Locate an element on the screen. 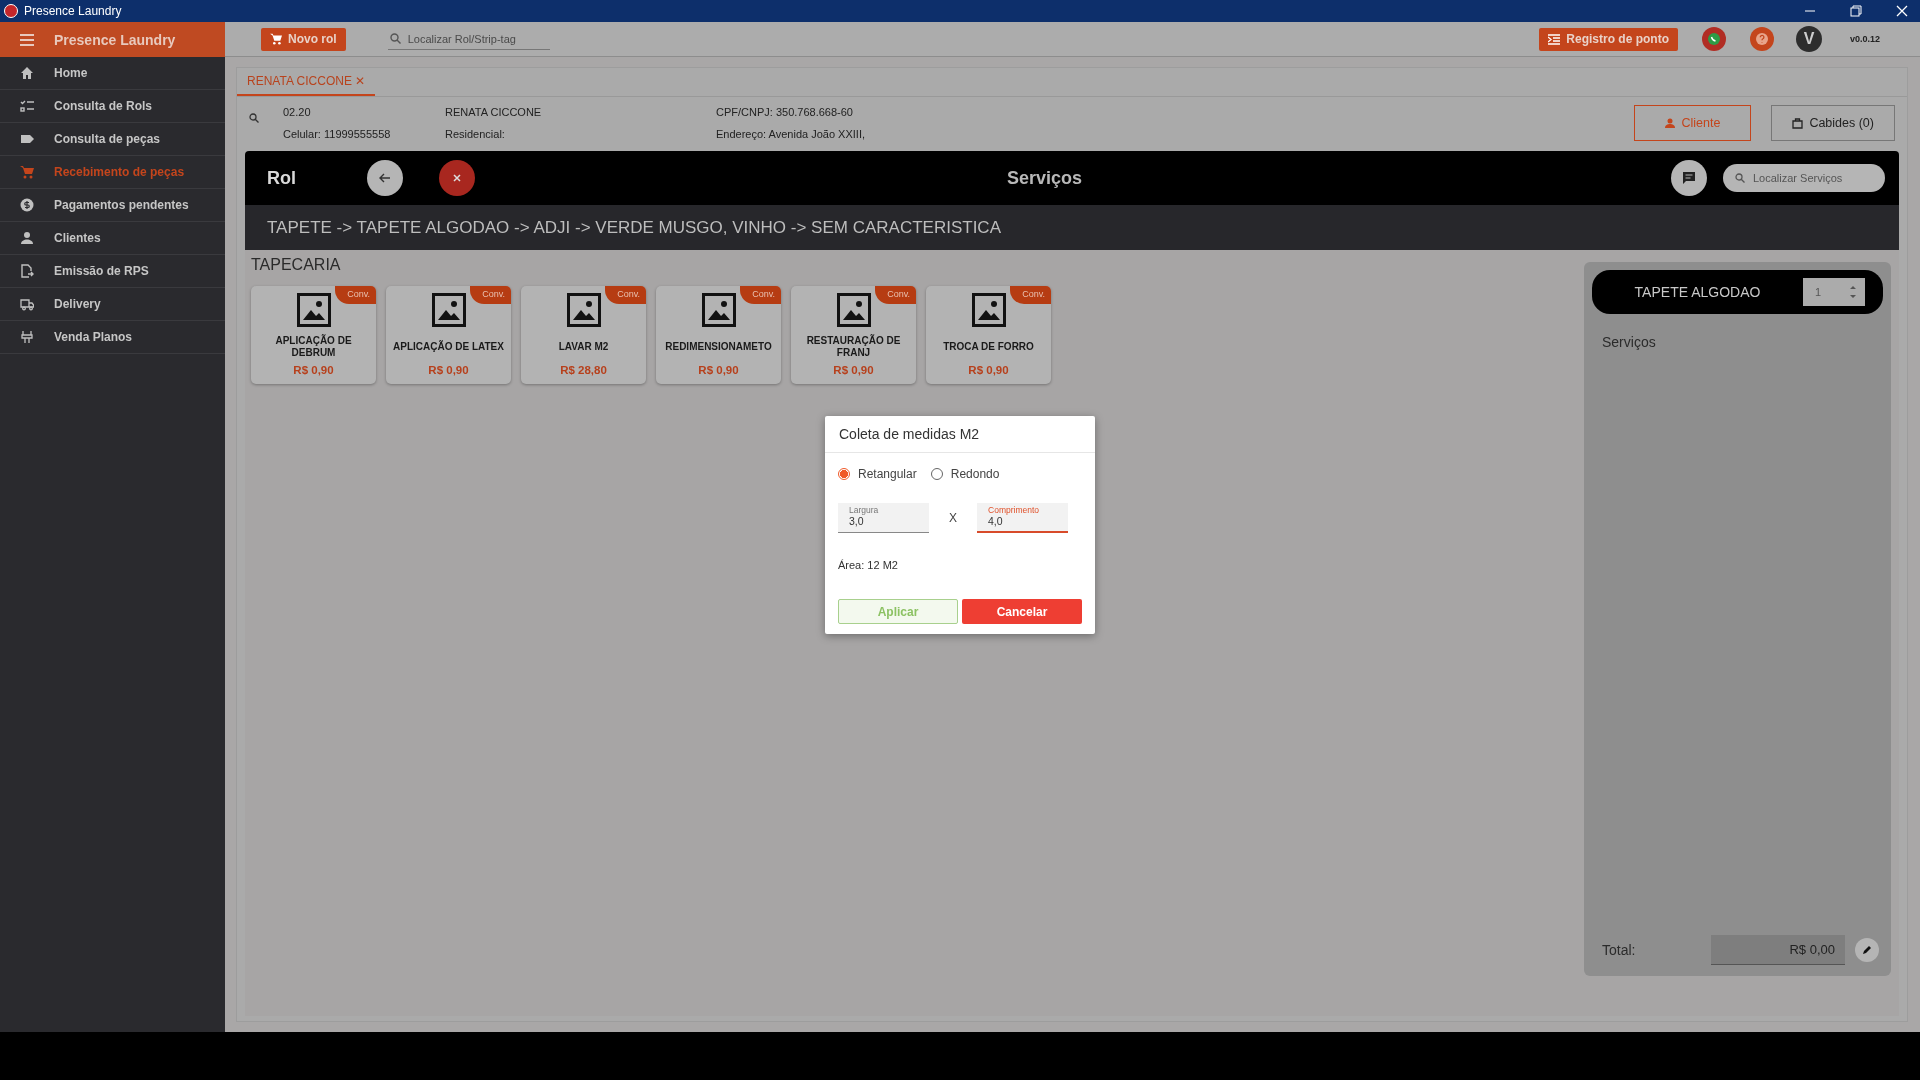 The width and height of the screenshot is (1920, 1080). total-label: Total: is located at coordinates (1619, 950).